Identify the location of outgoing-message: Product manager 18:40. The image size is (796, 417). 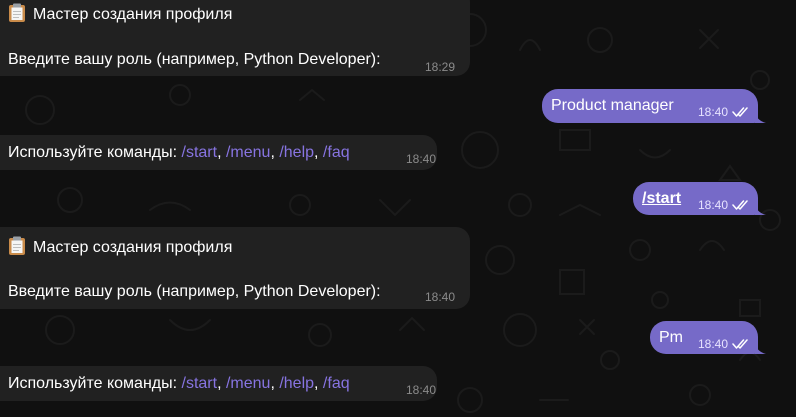
(650, 106).